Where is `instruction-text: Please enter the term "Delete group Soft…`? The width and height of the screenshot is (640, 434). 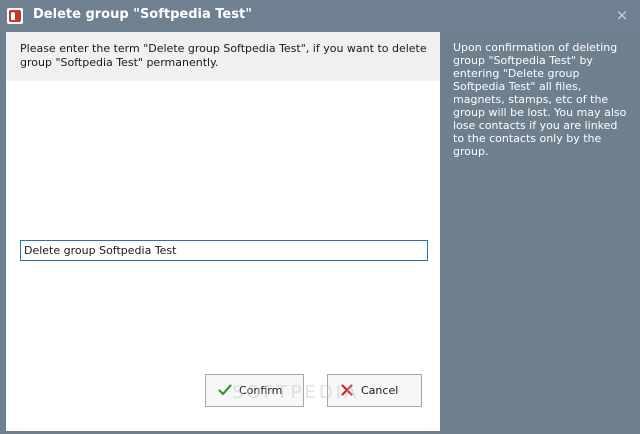 instruction-text: Please enter the term "Delete group Soft… is located at coordinates (223, 55).